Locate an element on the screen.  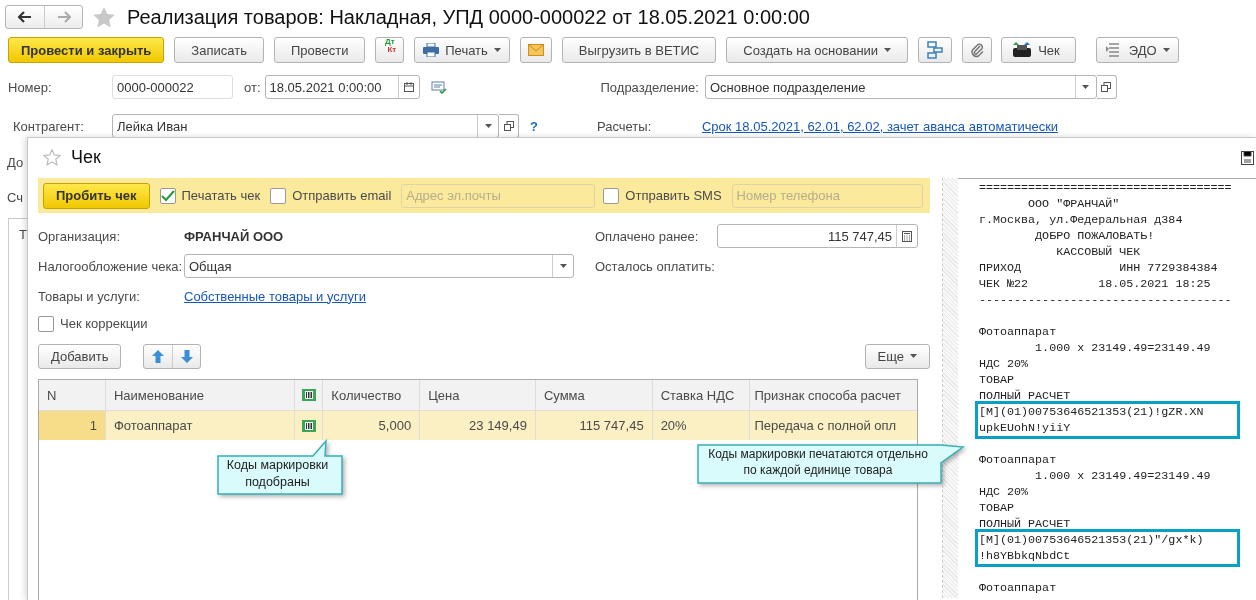
toolbar-button: Печать is located at coordinates (462, 50).